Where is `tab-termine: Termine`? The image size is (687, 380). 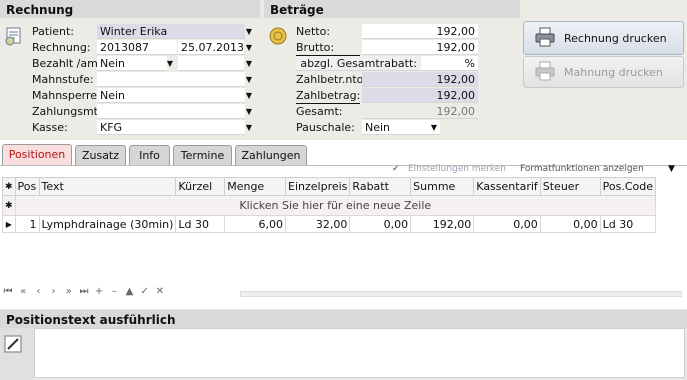 tab-termine: Termine is located at coordinates (202, 155).